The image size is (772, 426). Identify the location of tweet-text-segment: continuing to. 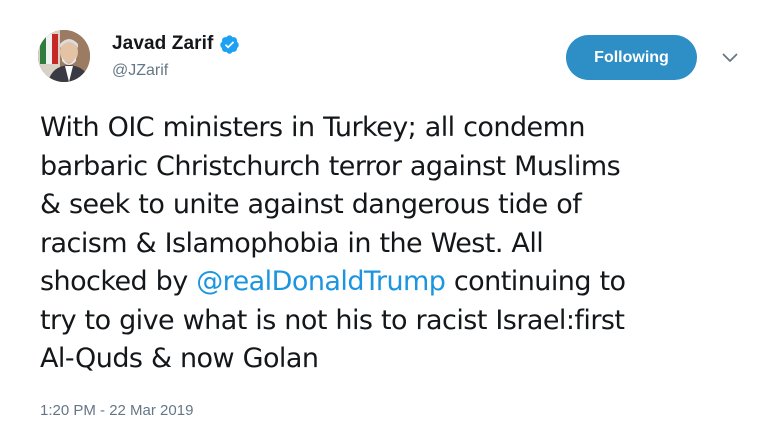
(535, 281).